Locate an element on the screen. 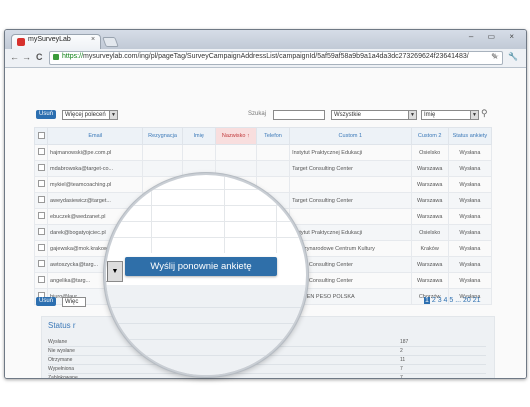 The height and width of the screenshot is (407, 530). resignation-cell is located at coordinates (162, 152).